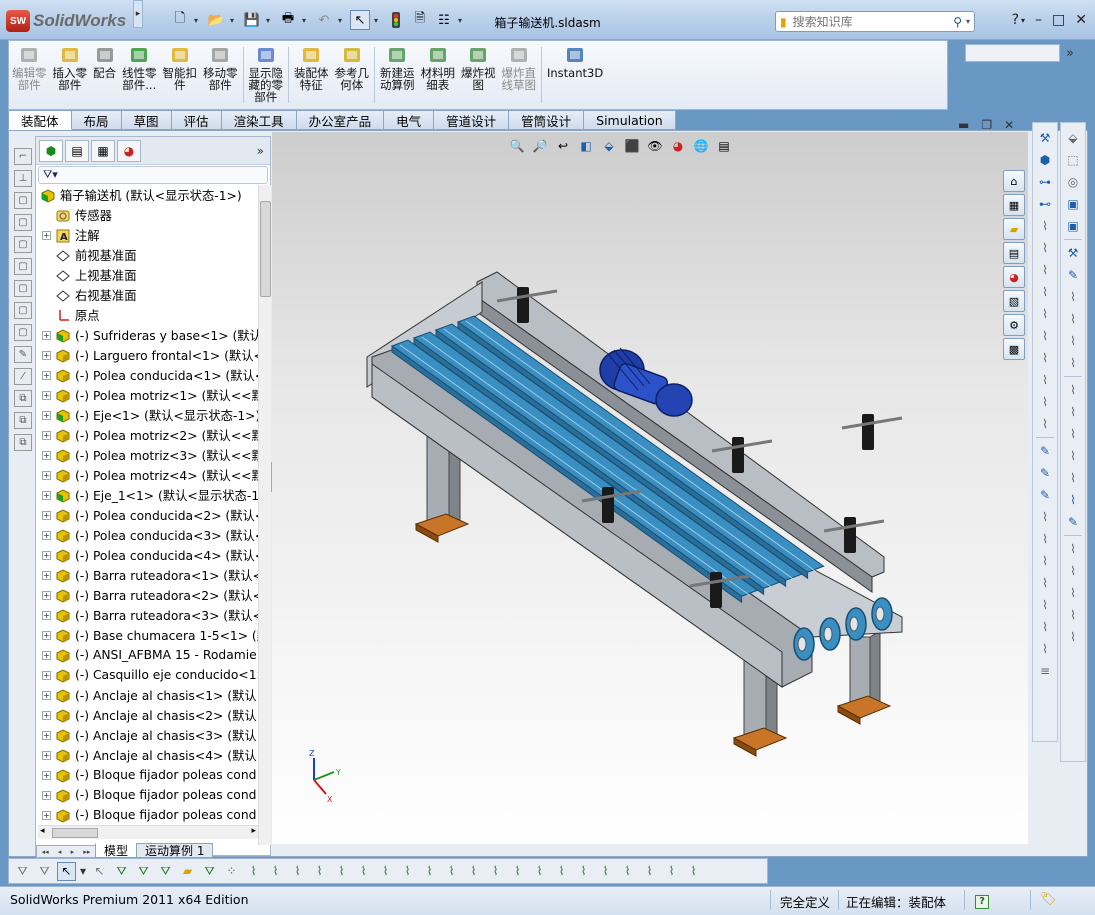  I want to click on tree-vertical-scrollbar, so click(264, 515).